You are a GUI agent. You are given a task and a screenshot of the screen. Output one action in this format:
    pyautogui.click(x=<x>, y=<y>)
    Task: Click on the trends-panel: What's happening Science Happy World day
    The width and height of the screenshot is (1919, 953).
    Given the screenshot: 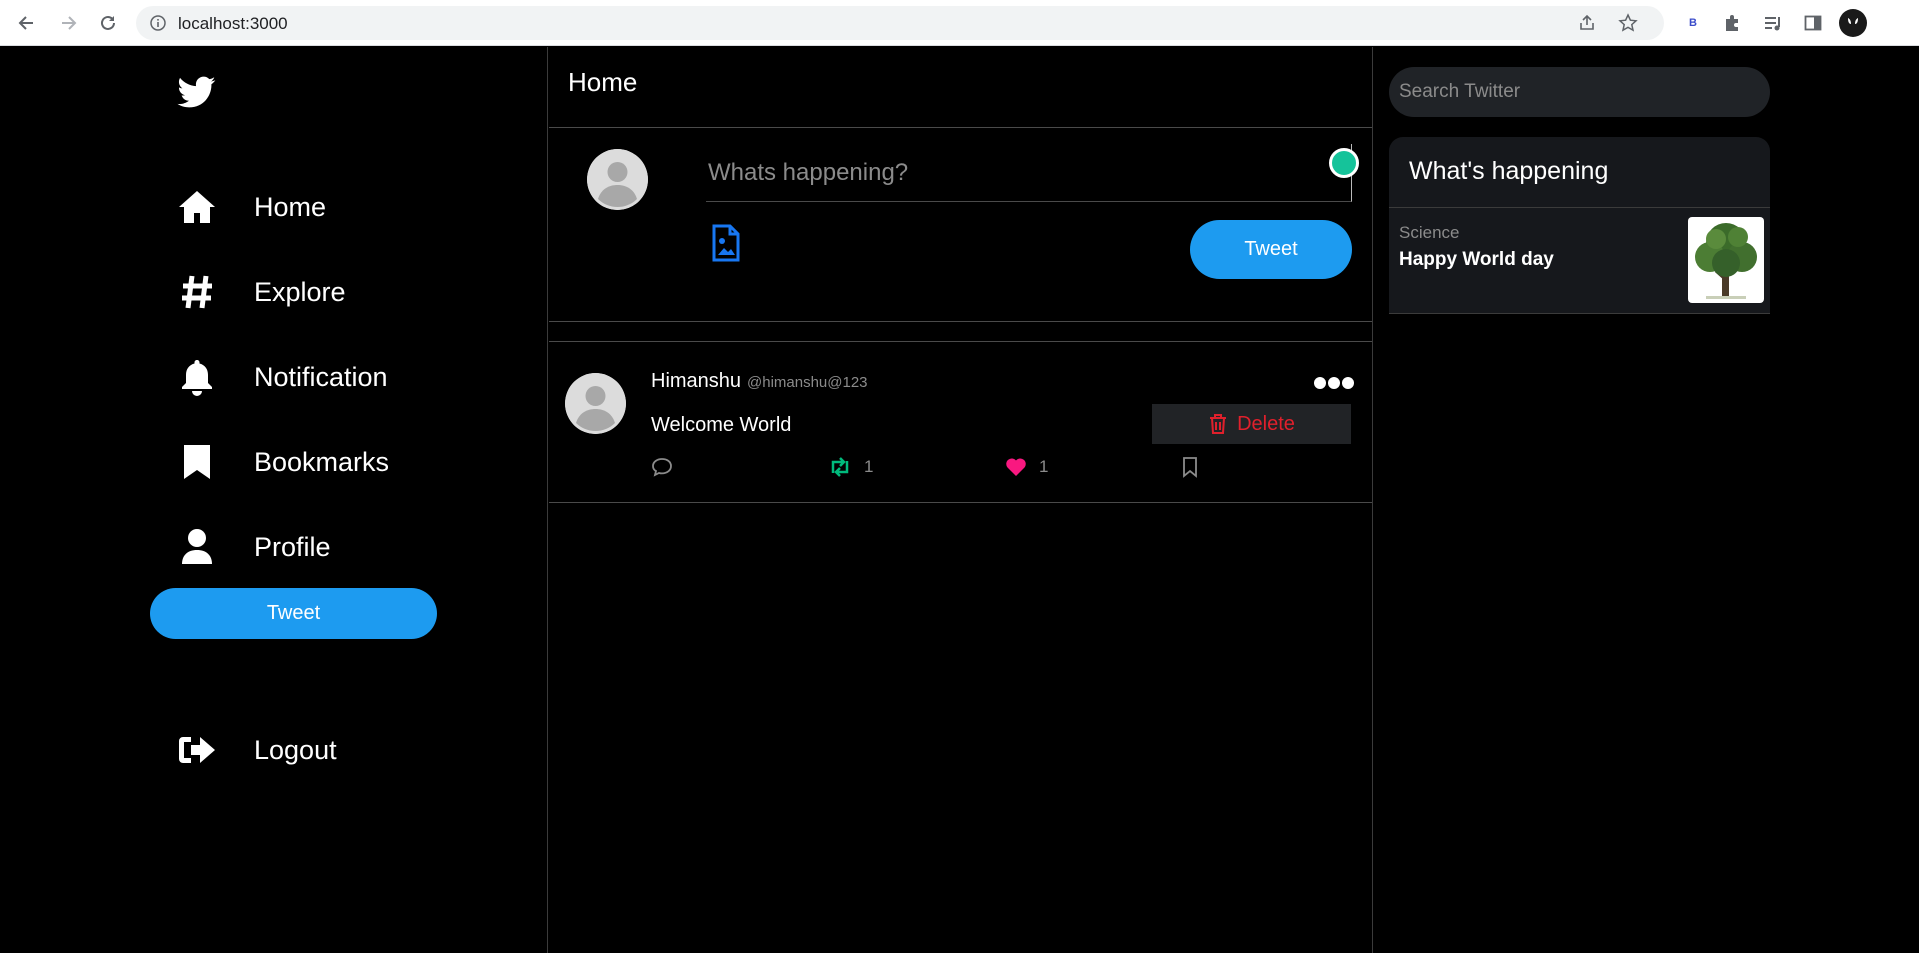 What is the action you would take?
    pyautogui.click(x=1579, y=225)
    